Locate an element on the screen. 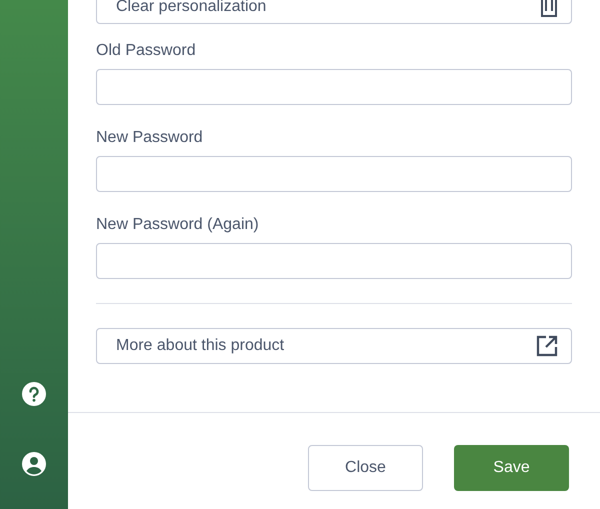 This screenshot has width=600, height=509. field-label: Old Password is located at coordinates (146, 51).